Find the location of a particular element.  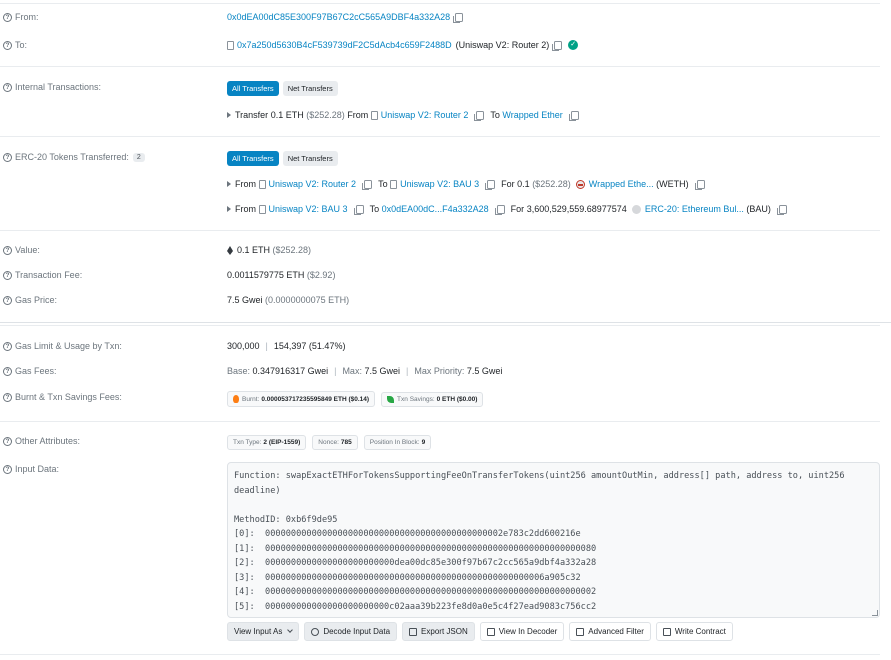

advanced-filter-button: Advanced Filter is located at coordinates (610, 631).